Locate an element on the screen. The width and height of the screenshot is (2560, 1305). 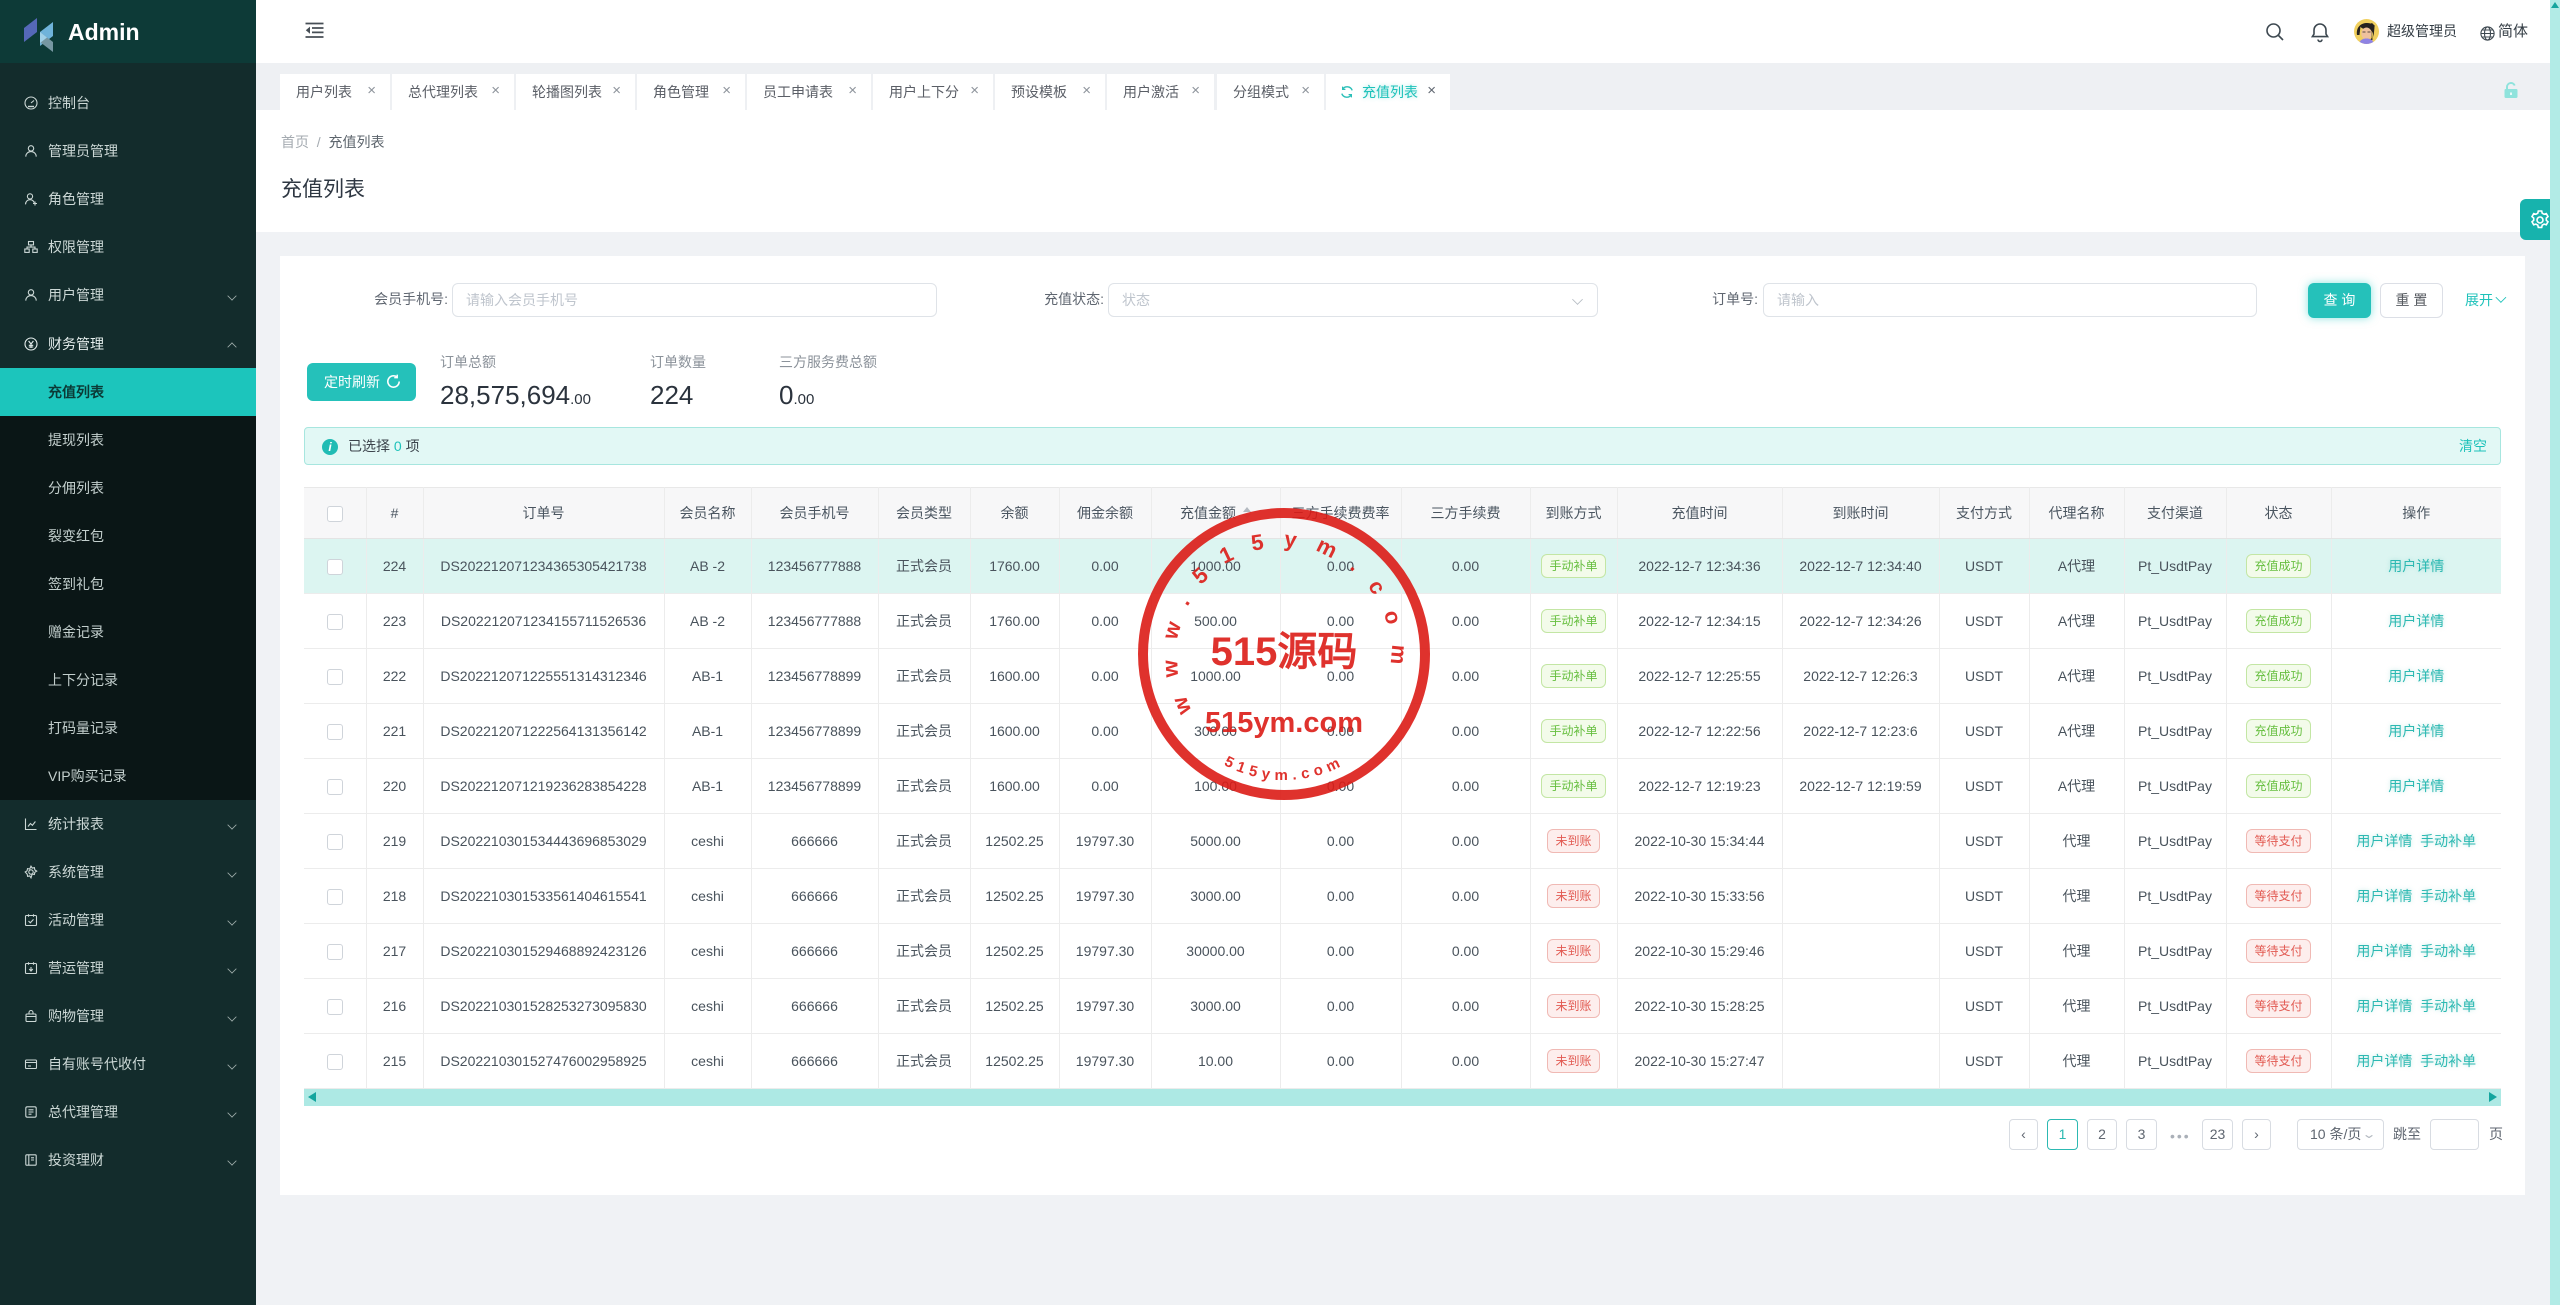
svg-text: www.515ym.com is located at coordinates (1284, 622).